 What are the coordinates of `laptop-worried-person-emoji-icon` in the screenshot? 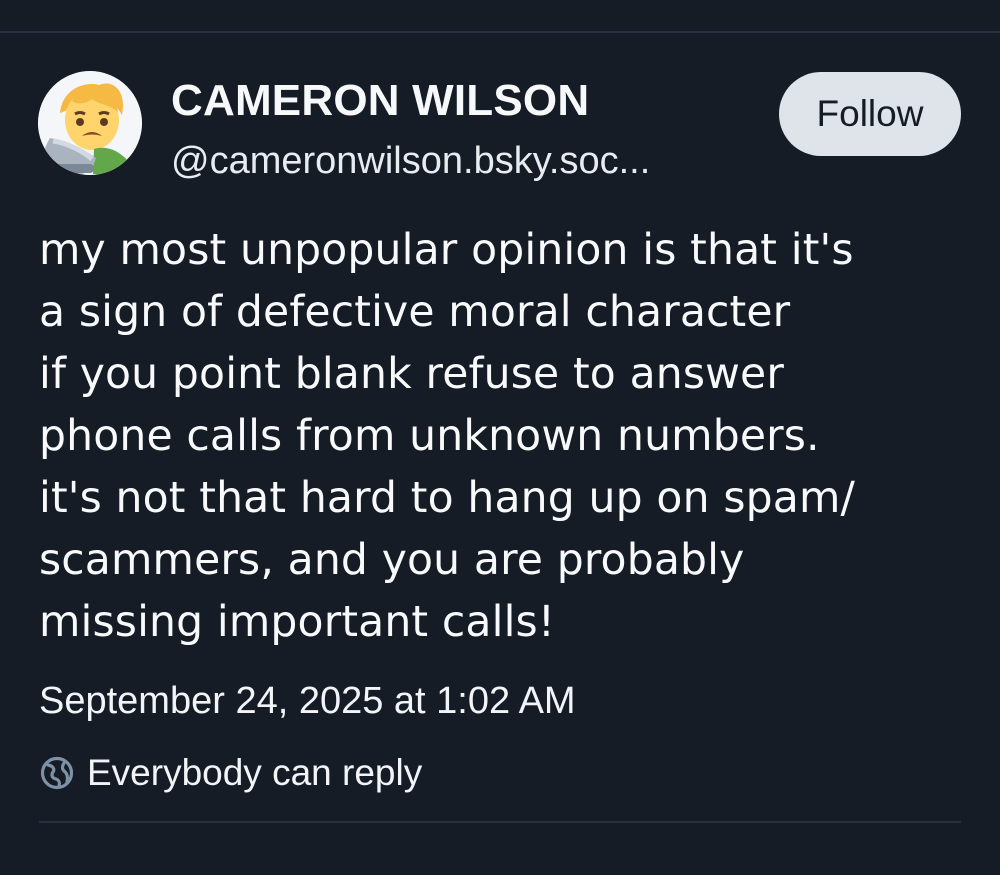 It's located at (90, 123).